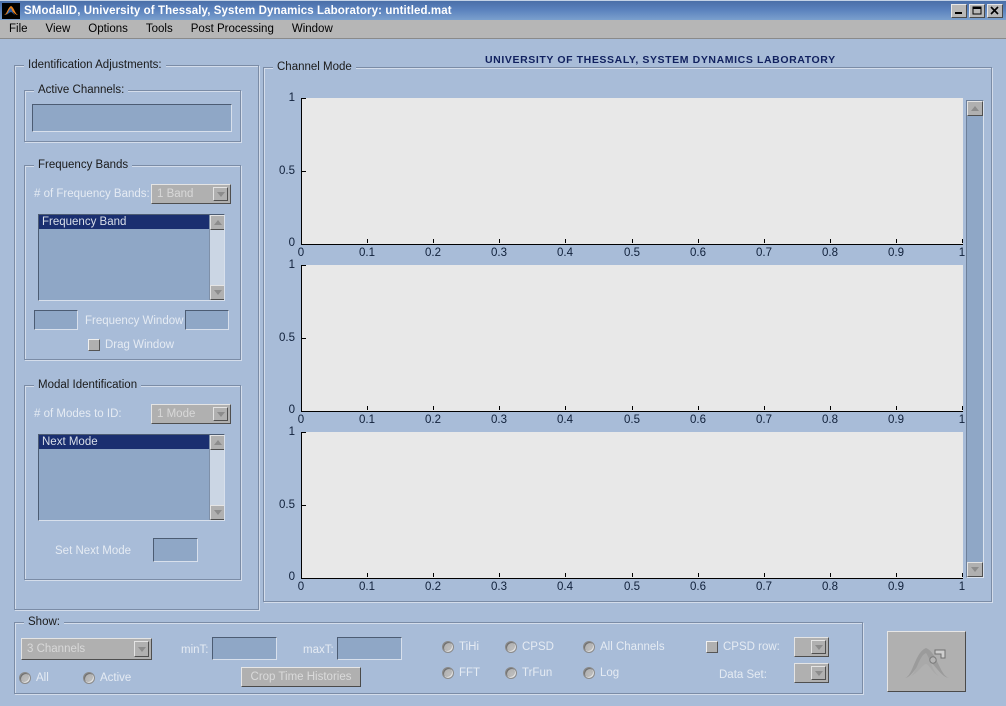 The height and width of the screenshot is (706, 1006). What do you see at coordinates (56, 320) in the screenshot?
I see `frequency-window-min-input` at bounding box center [56, 320].